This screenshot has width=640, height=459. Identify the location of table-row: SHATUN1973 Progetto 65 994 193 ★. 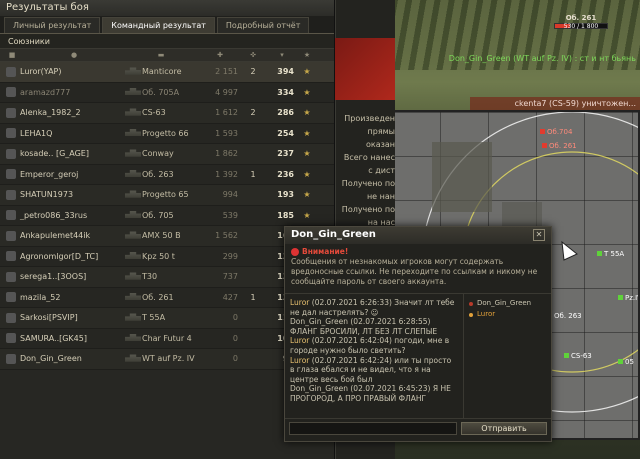
(167, 195).